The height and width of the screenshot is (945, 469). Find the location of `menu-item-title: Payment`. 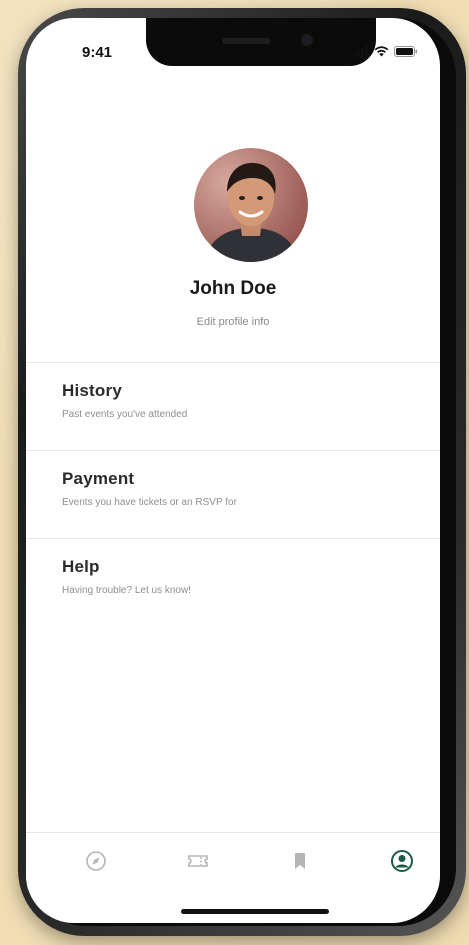

menu-item-title: Payment is located at coordinates (98, 478).